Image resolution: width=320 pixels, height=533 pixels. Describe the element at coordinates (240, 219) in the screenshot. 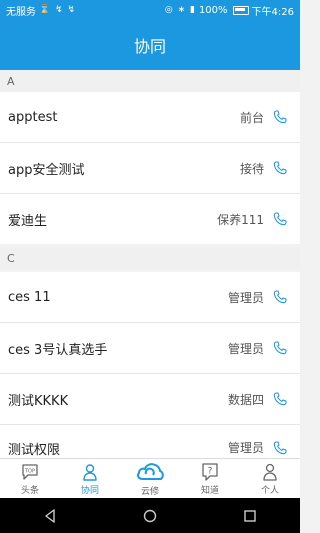

I see `contact-role: 保养111` at that location.